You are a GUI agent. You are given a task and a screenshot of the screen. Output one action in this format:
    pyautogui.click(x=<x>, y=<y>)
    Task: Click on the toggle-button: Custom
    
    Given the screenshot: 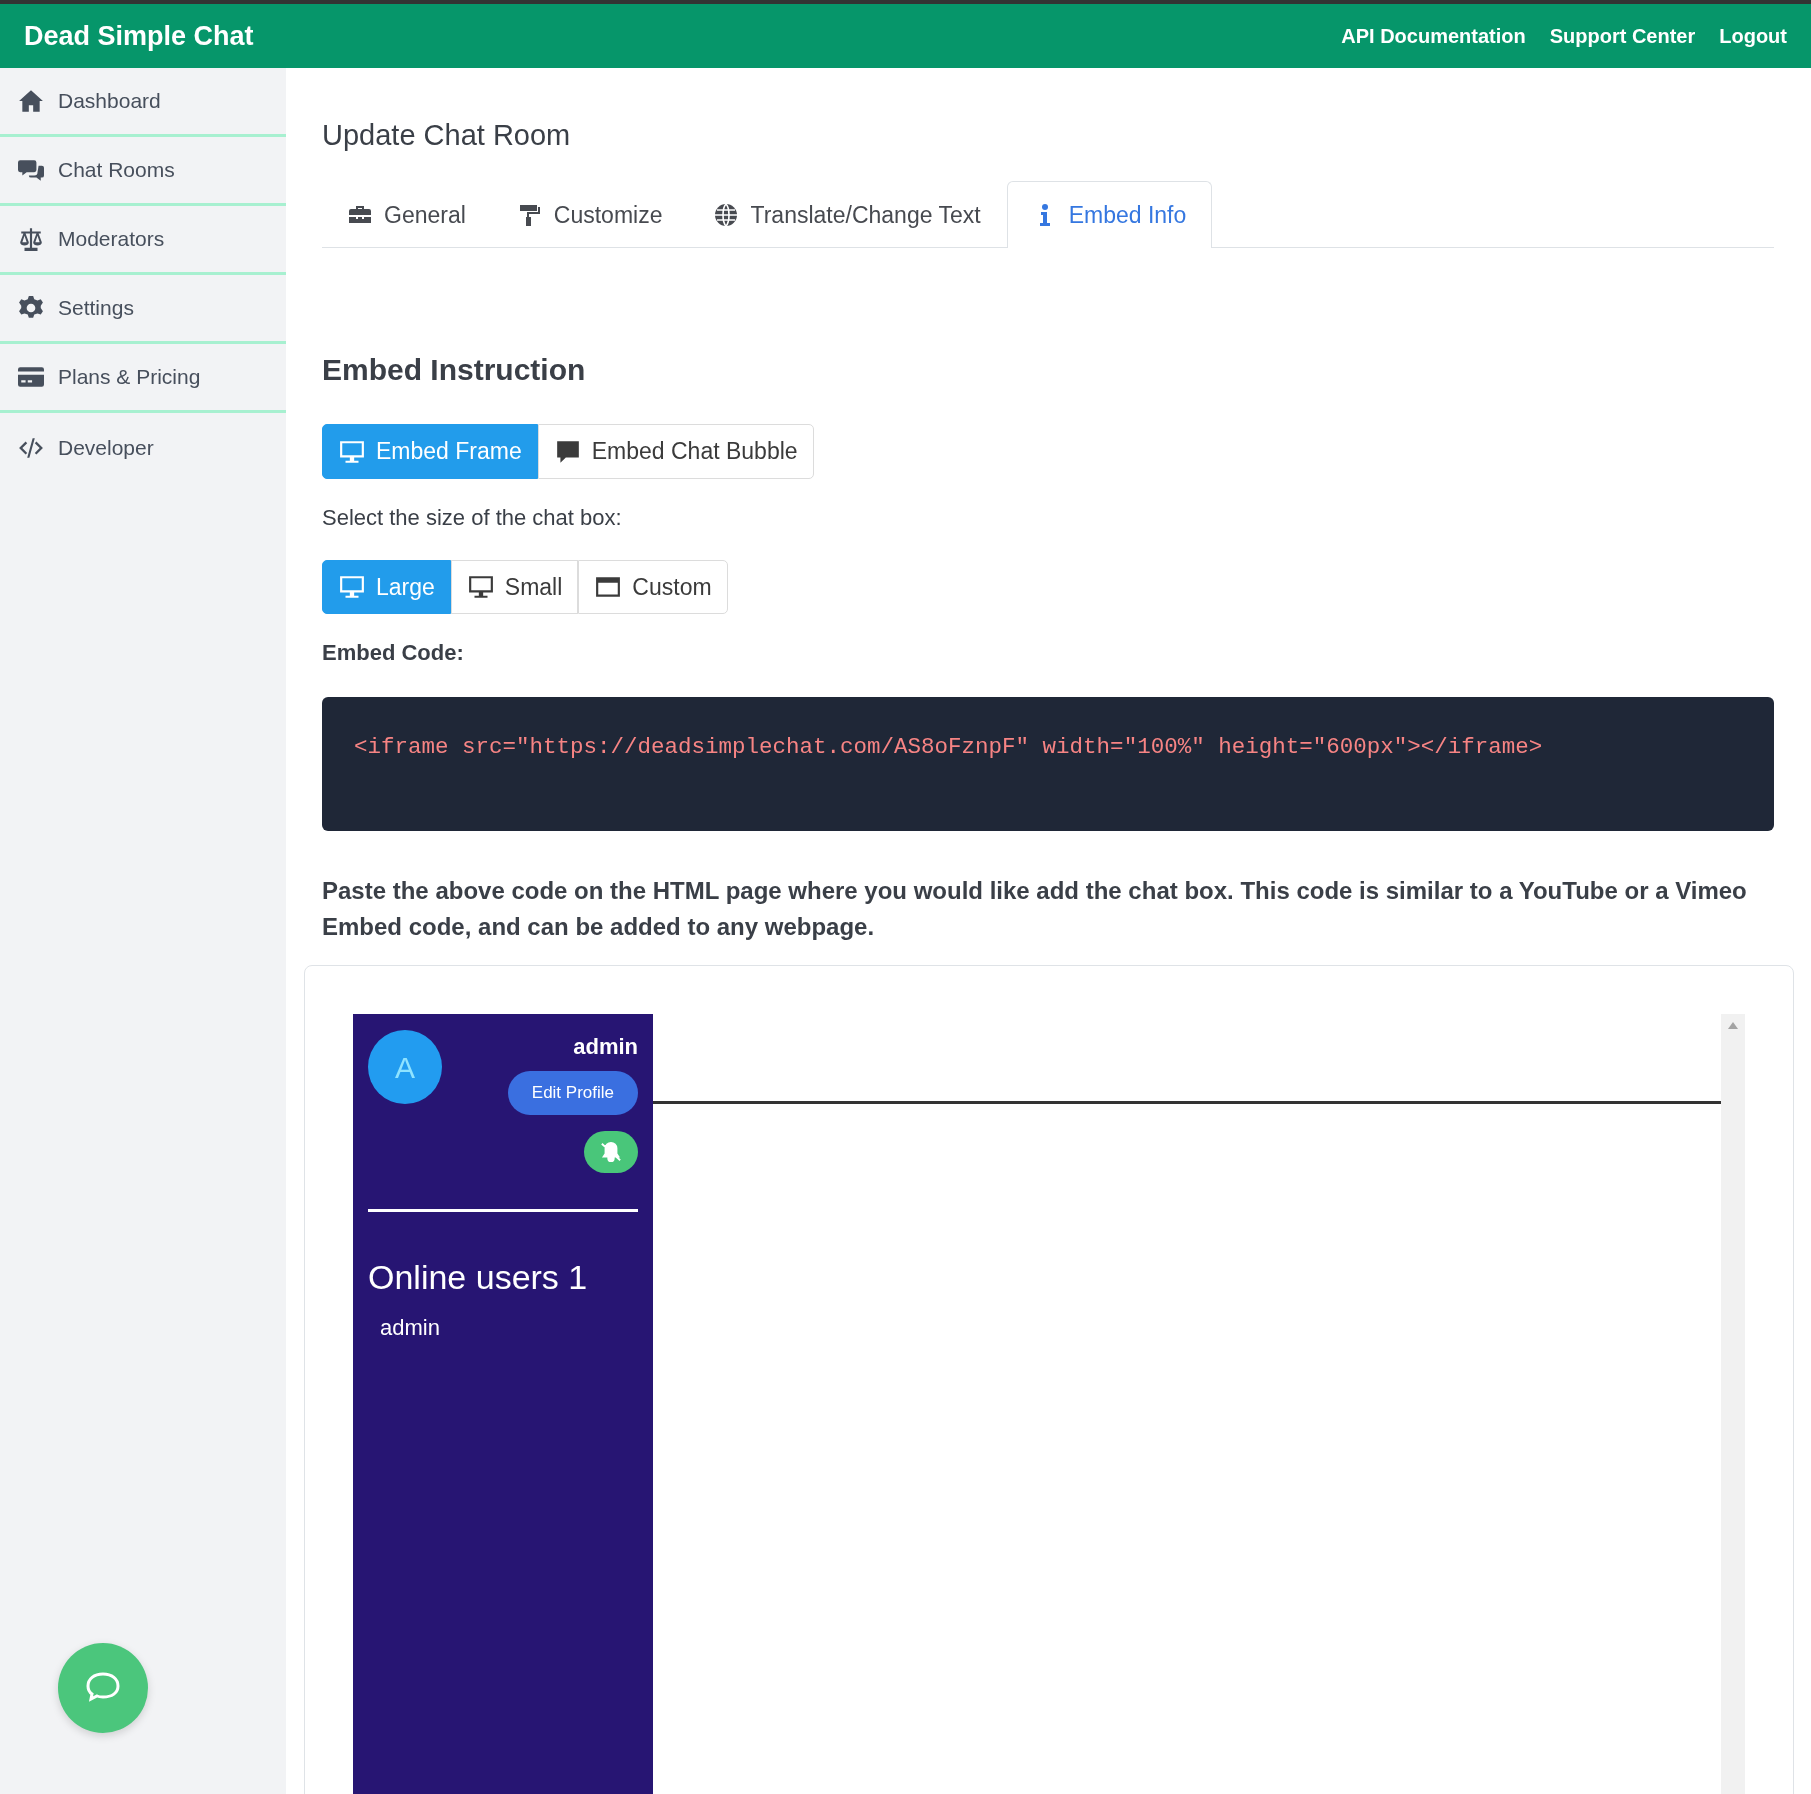 What is the action you would take?
    pyautogui.click(x=653, y=587)
    